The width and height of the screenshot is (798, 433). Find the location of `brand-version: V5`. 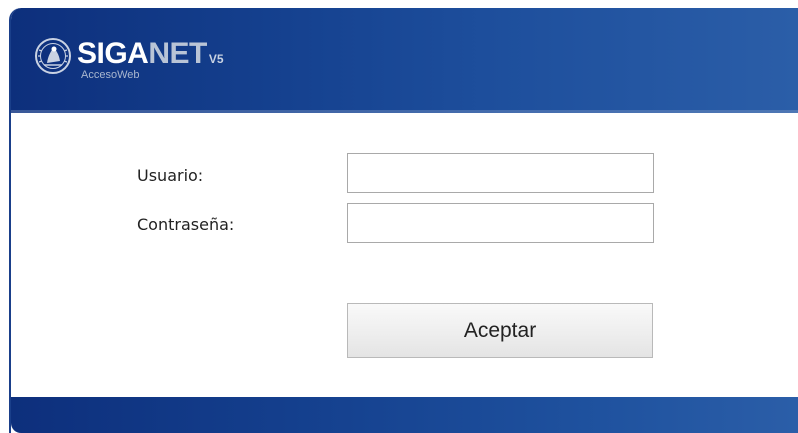

brand-version: V5 is located at coordinates (216, 59).